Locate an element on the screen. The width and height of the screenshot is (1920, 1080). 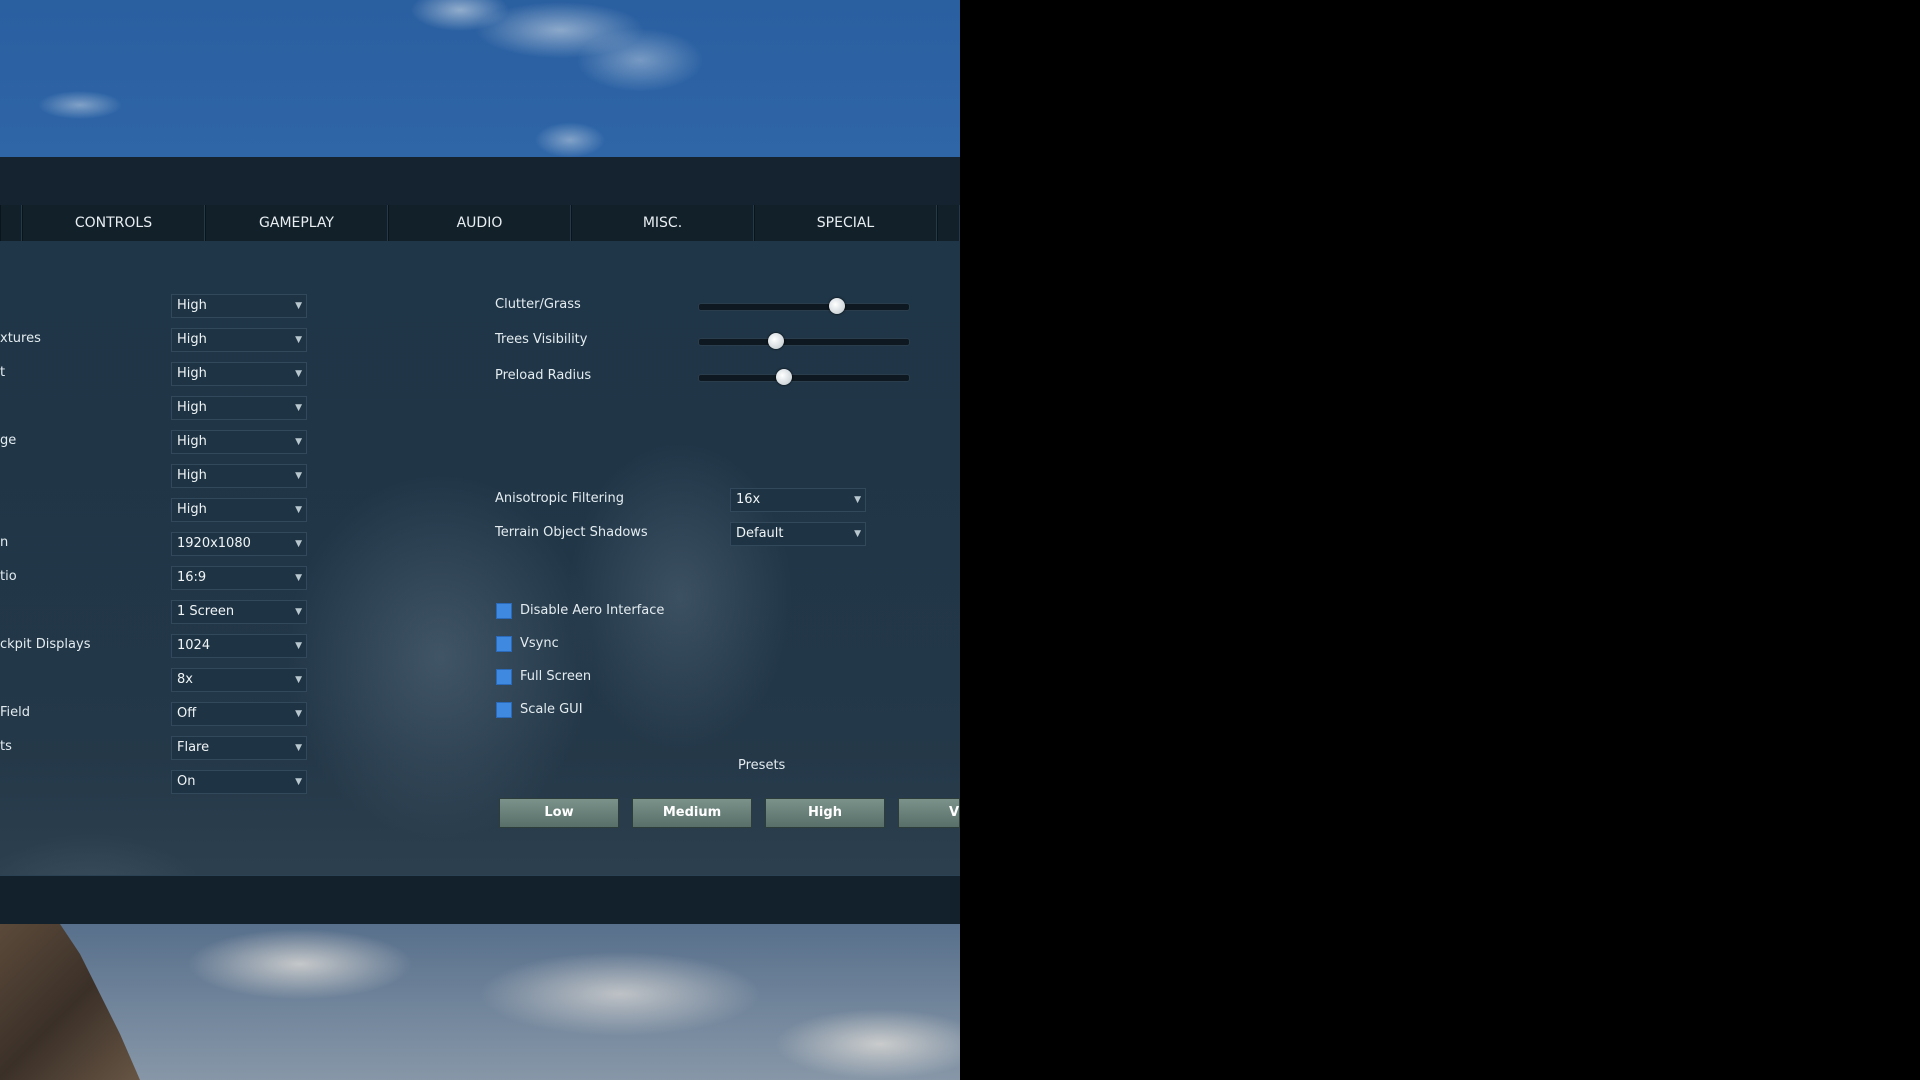
setting-label: t is located at coordinates (3, 372).